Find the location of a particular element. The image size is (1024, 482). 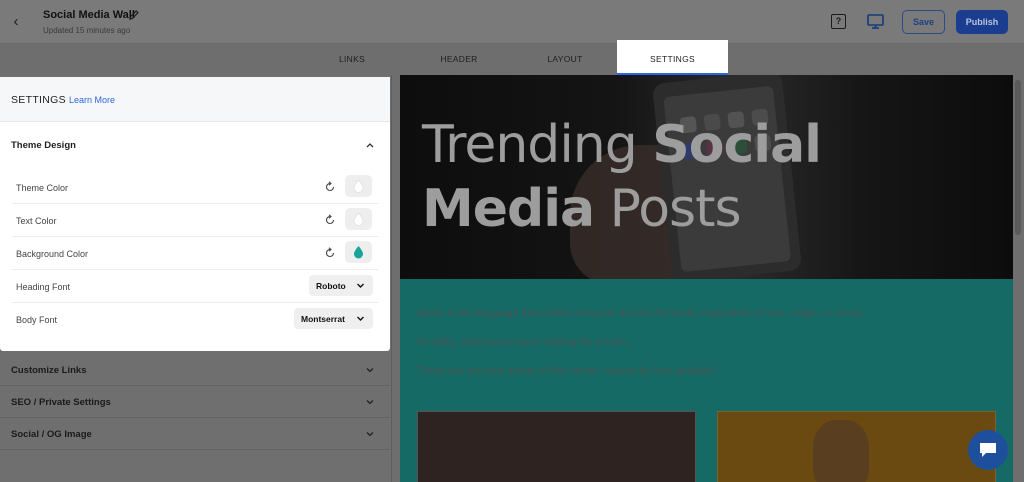

save-button: Save is located at coordinates (923, 22).